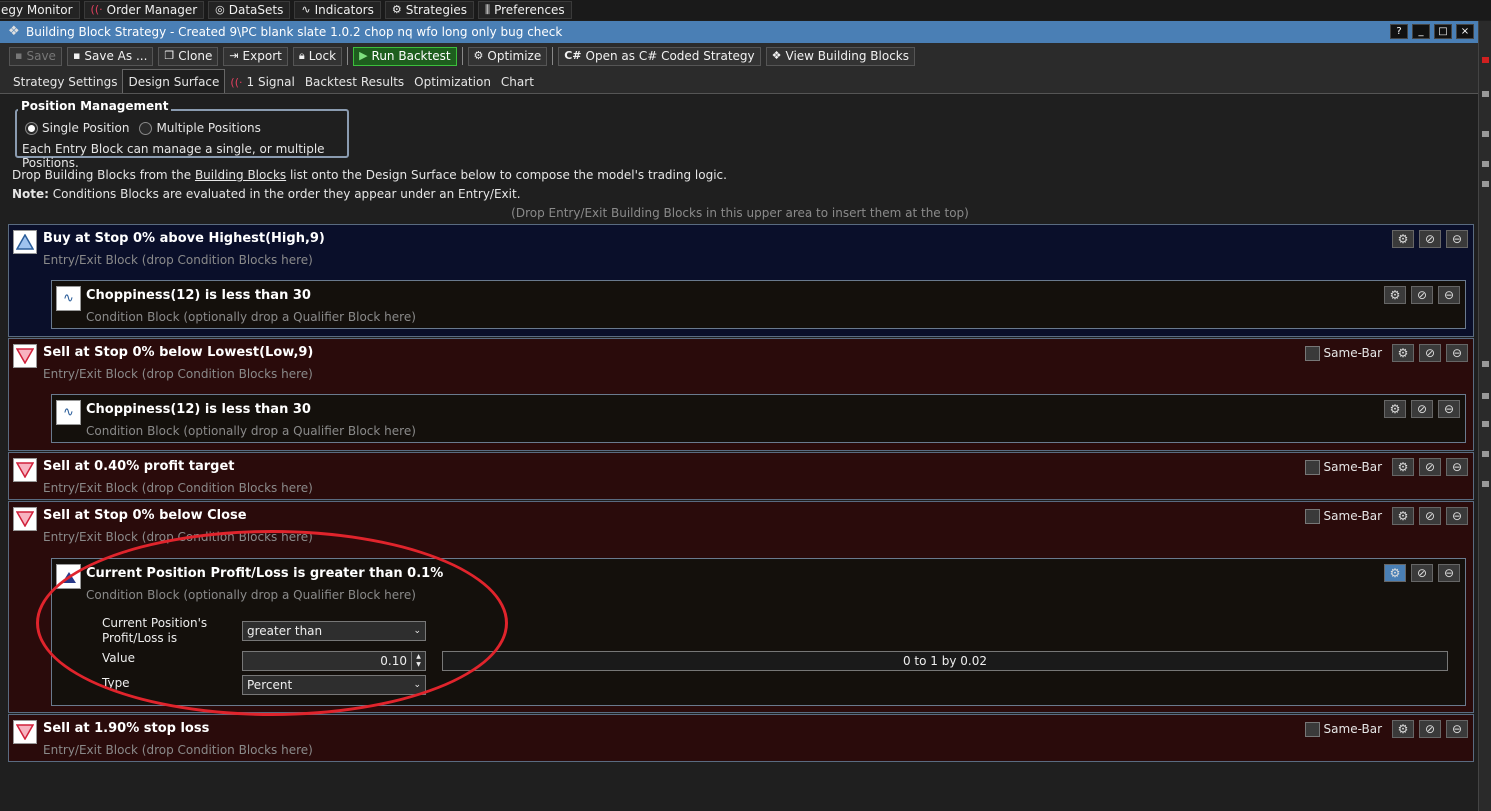  Describe the element at coordinates (478, 55) in the screenshot. I see `gears-icon: ⚙` at that location.